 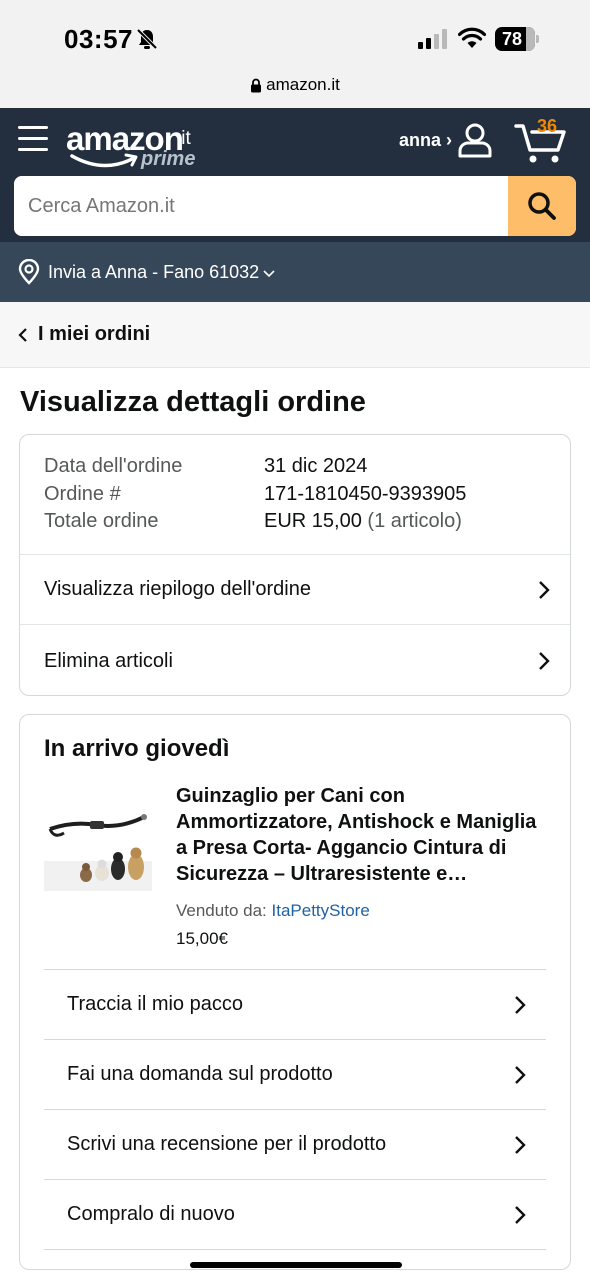 I want to click on account-link: anna ›, so click(x=425, y=140).